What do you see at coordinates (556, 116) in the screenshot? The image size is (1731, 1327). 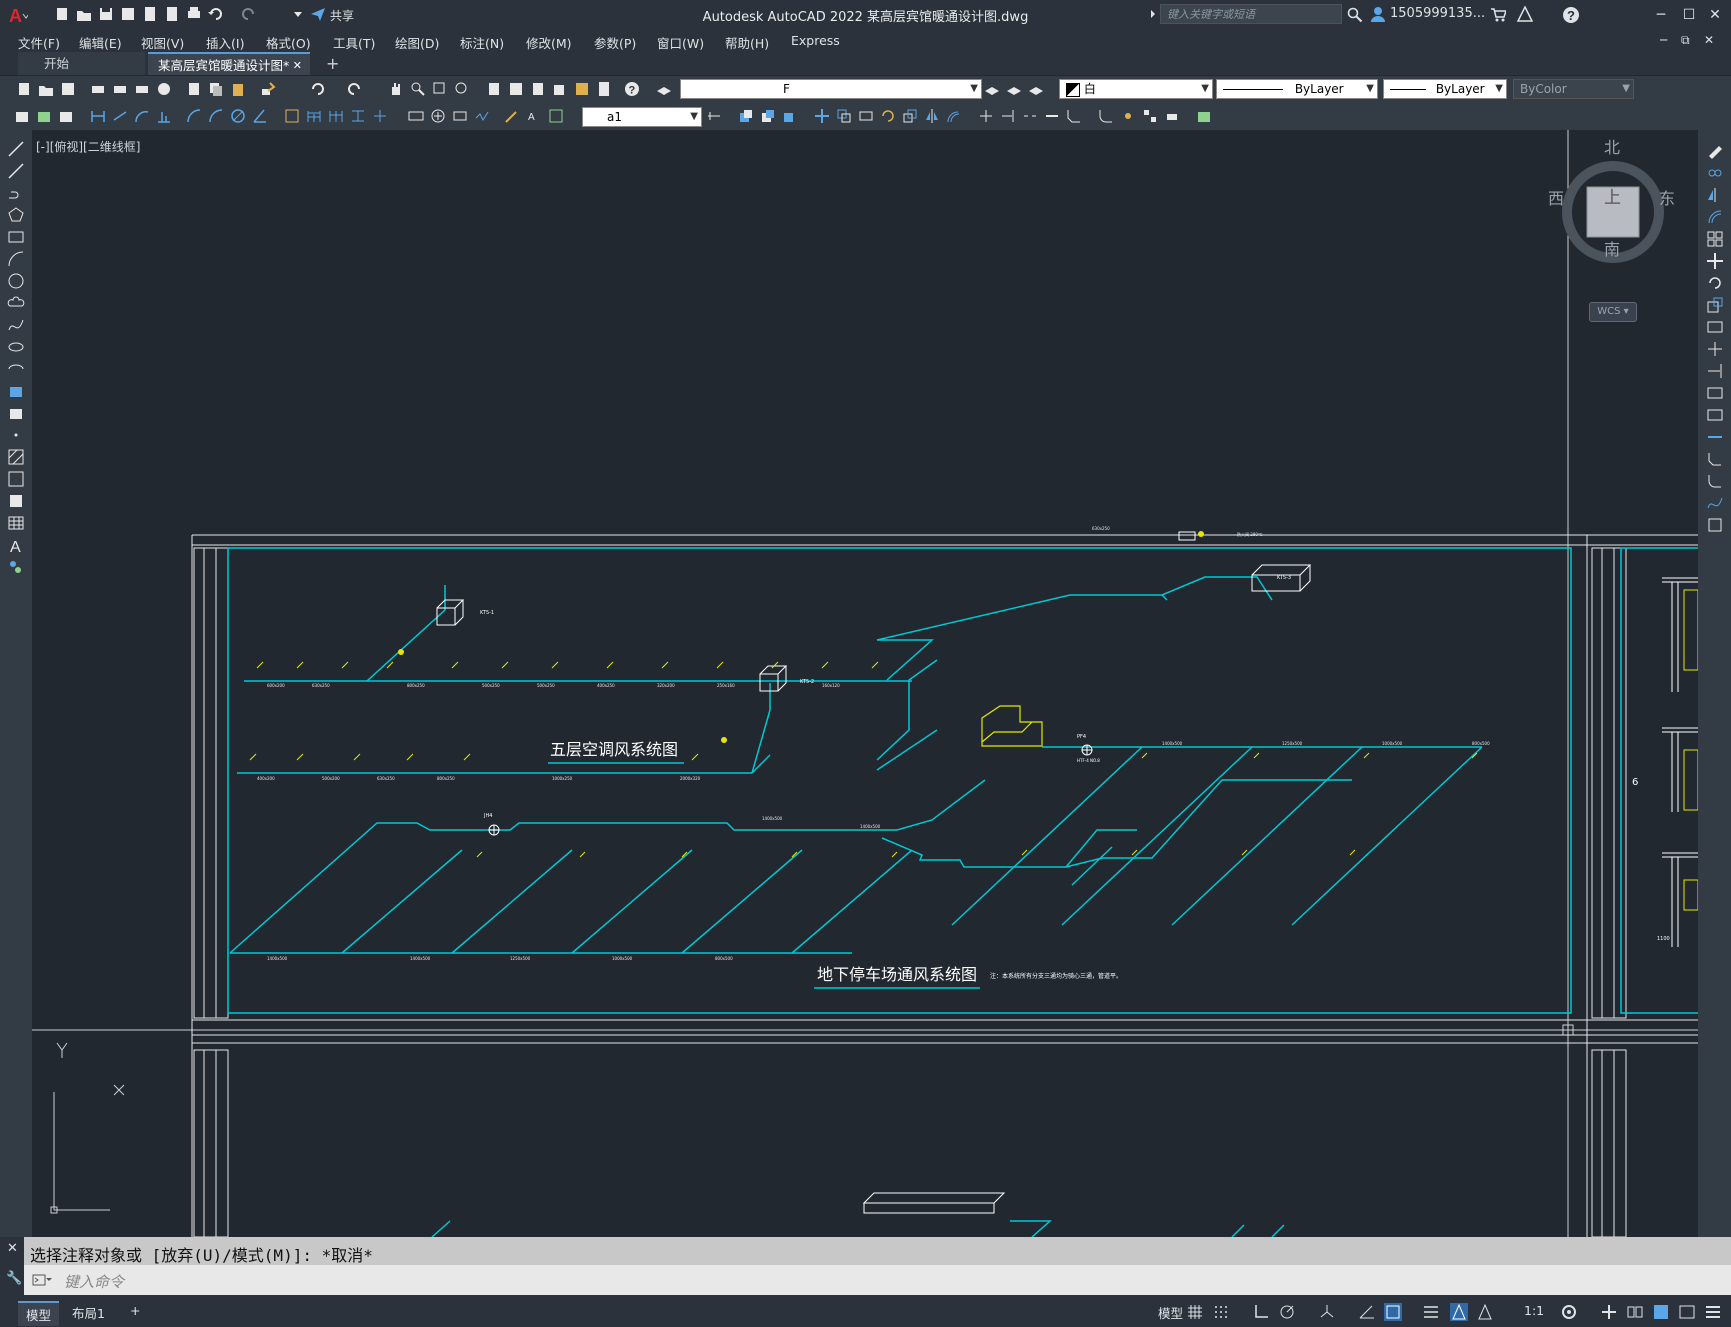 I see `dim-update-icon` at bounding box center [556, 116].